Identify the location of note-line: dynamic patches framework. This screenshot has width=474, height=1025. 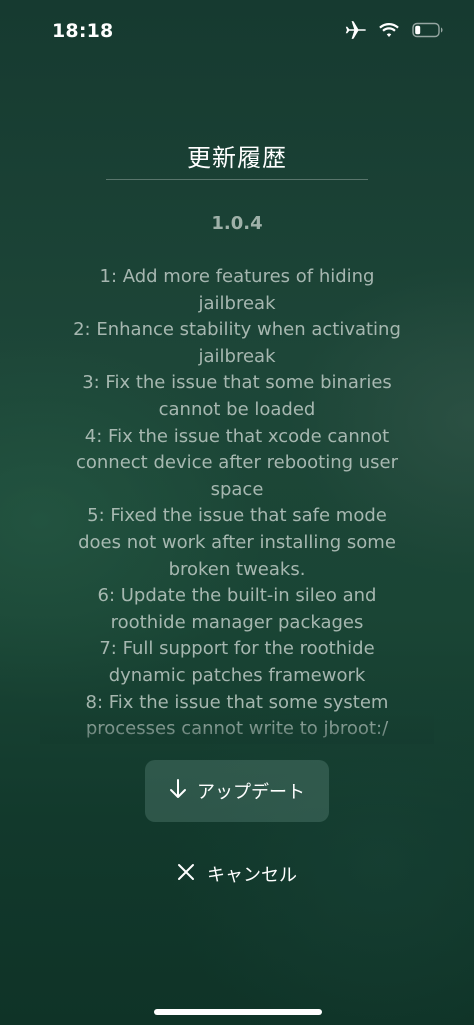
(237, 675).